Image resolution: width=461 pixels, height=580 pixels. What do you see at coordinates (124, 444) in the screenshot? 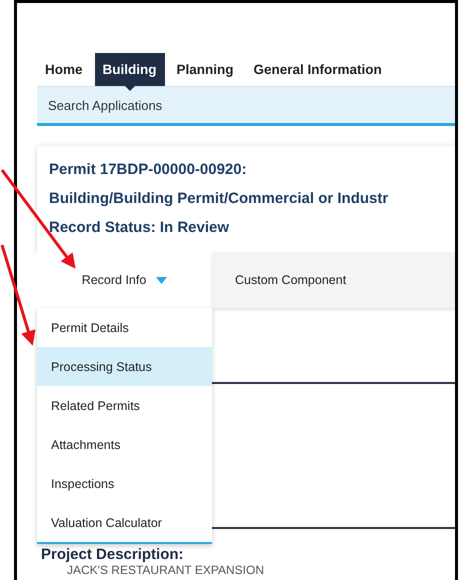
I see `menu-item: Attachments` at bounding box center [124, 444].